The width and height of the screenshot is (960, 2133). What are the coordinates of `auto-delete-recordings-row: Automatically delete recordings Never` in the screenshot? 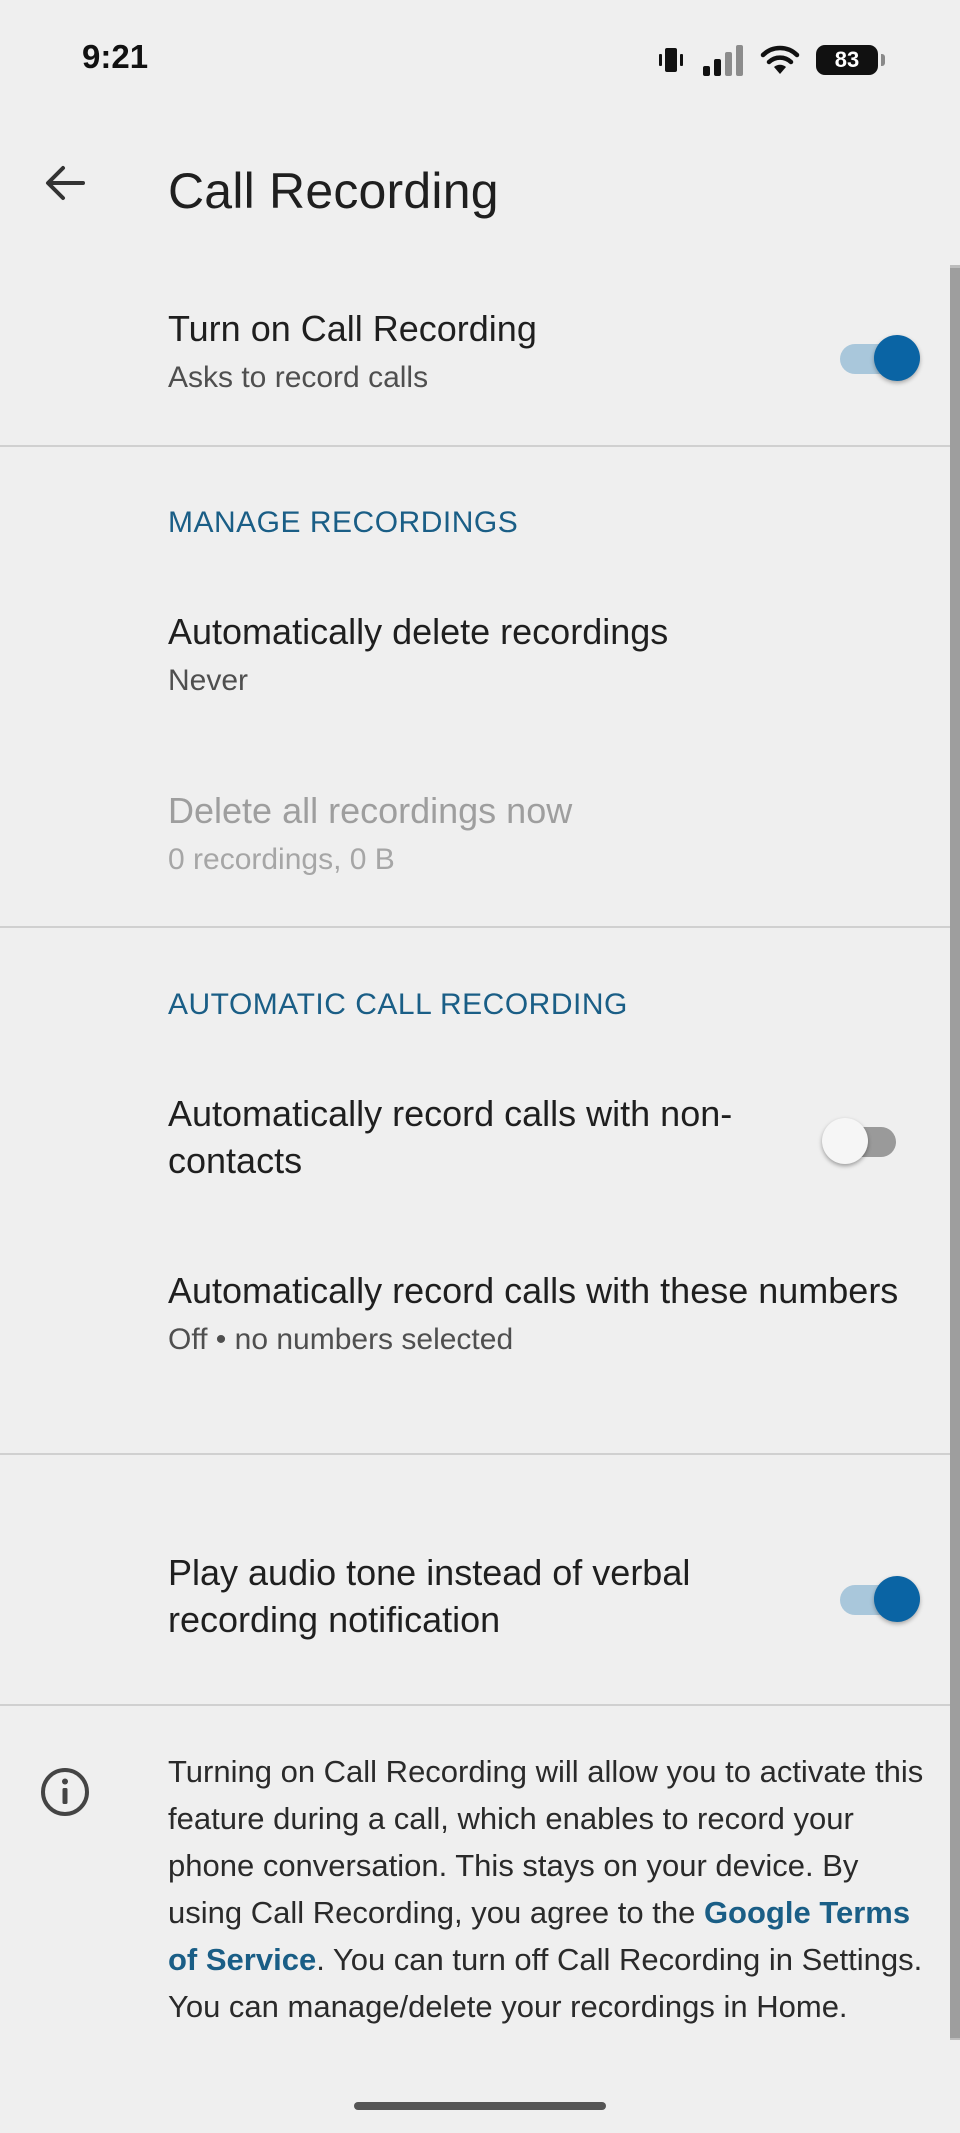 It's located at (544, 654).